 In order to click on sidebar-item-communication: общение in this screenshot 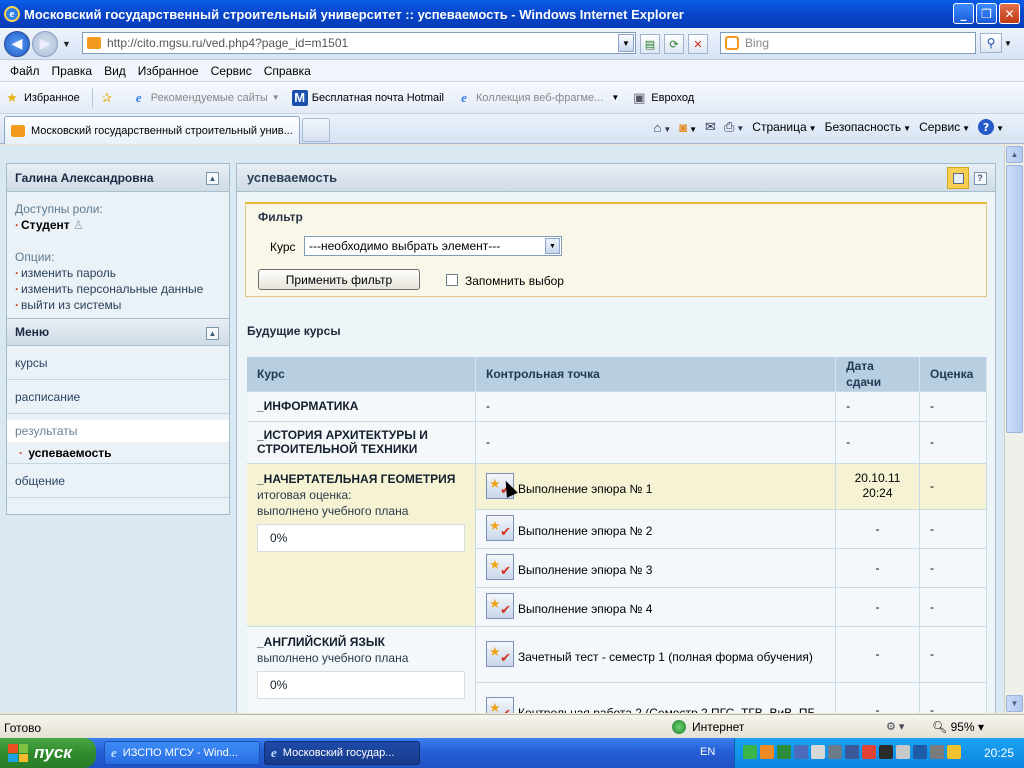, I will do `click(118, 481)`.